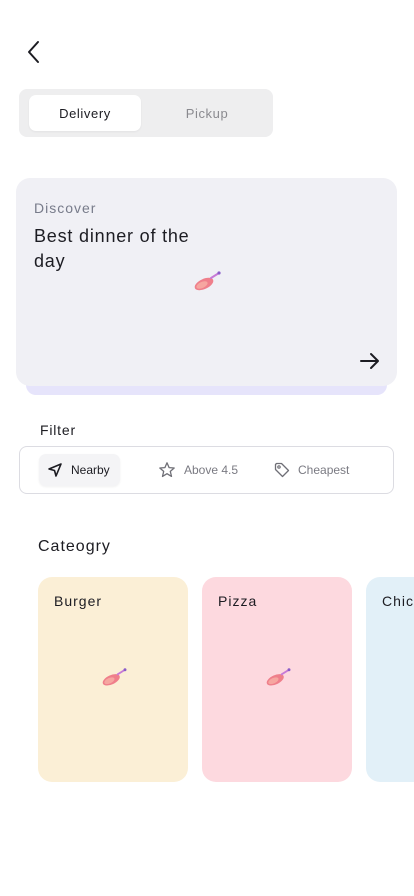  Describe the element at coordinates (90, 470) in the screenshot. I see `filter-chip-label: Nearby` at that location.